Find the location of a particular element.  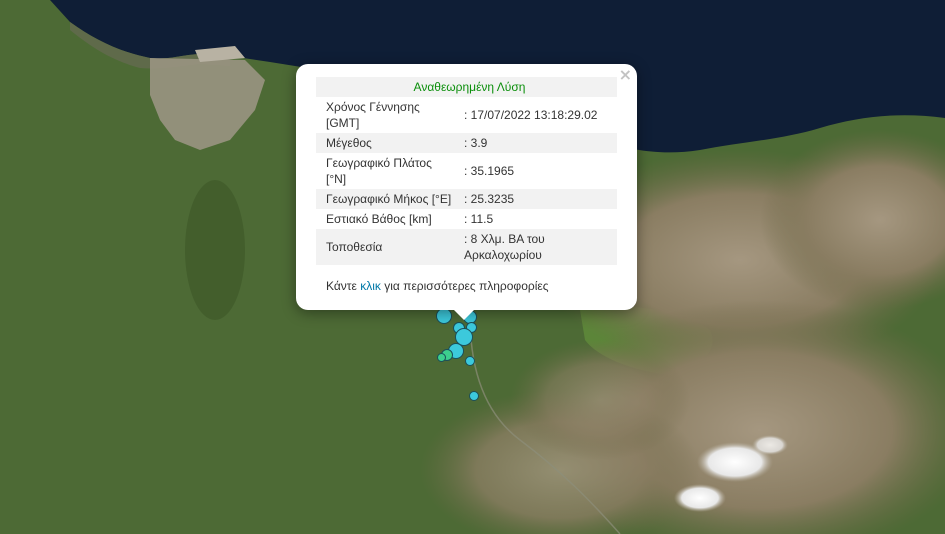

info-value: : 8 Χλμ. ΒΑ του Αρκαλοχωρίου is located at coordinates (536, 247).